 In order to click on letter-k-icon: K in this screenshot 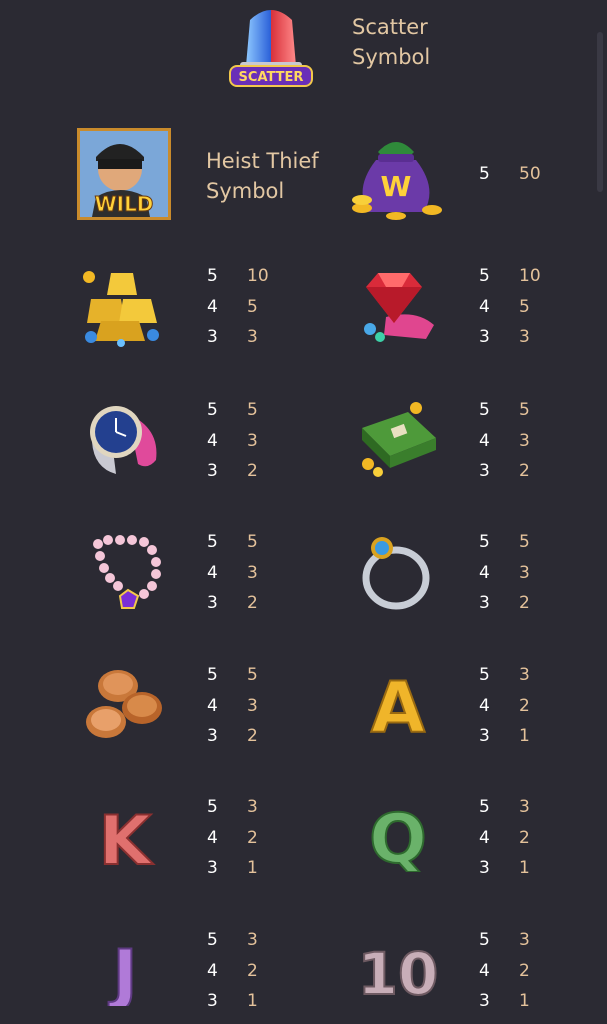, I will do `click(126, 836)`.